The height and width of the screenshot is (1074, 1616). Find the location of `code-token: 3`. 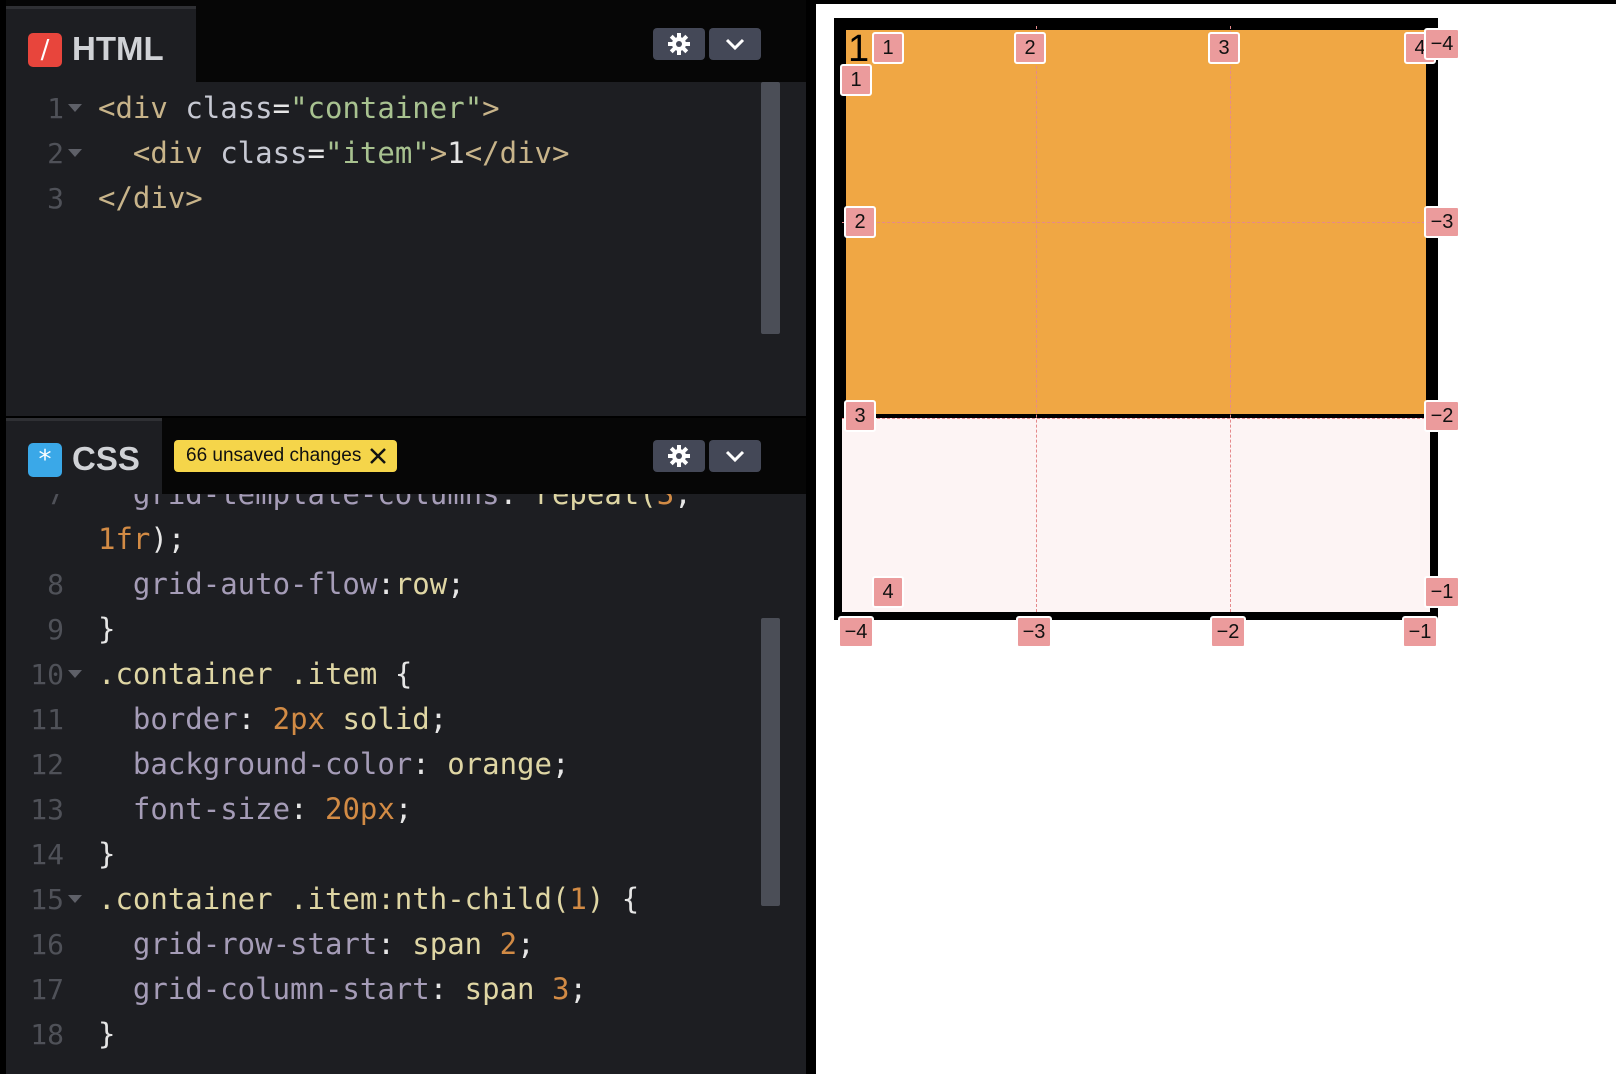

code-token: 3 is located at coordinates (560, 989).